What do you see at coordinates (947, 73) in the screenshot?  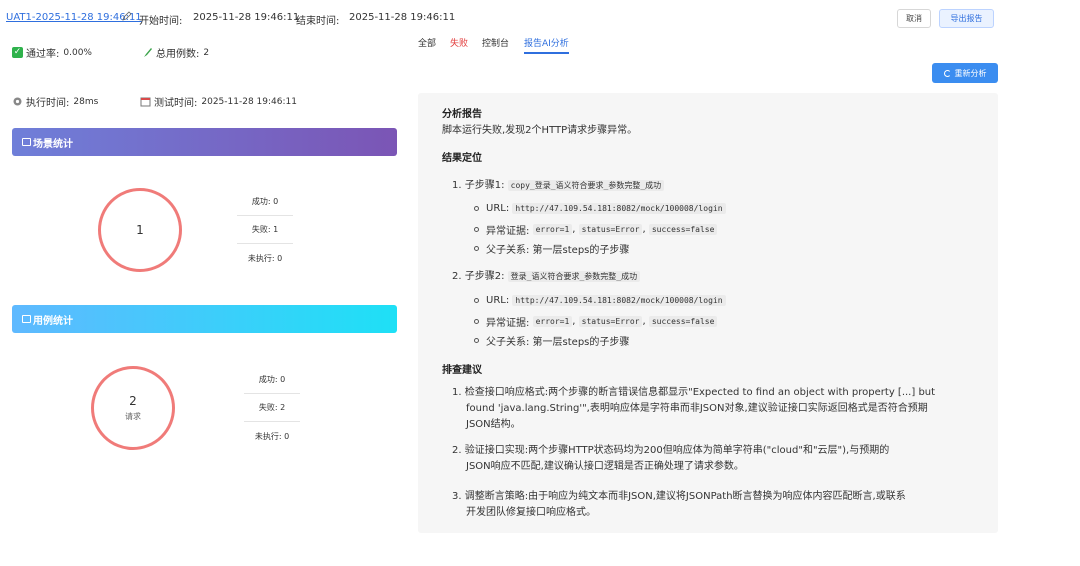 I see `refresh-icon` at bounding box center [947, 73].